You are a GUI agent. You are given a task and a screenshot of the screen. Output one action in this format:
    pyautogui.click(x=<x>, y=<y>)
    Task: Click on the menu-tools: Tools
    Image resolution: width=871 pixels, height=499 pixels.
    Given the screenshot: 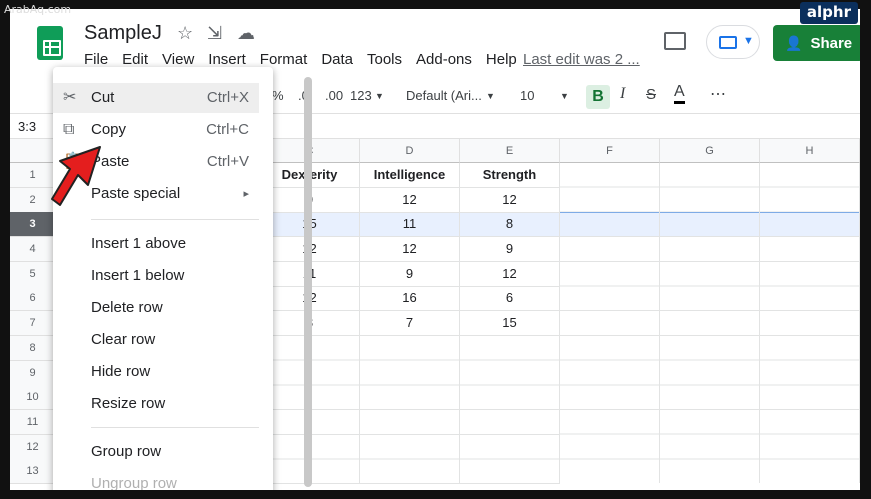 What is the action you would take?
    pyautogui.click(x=384, y=59)
    